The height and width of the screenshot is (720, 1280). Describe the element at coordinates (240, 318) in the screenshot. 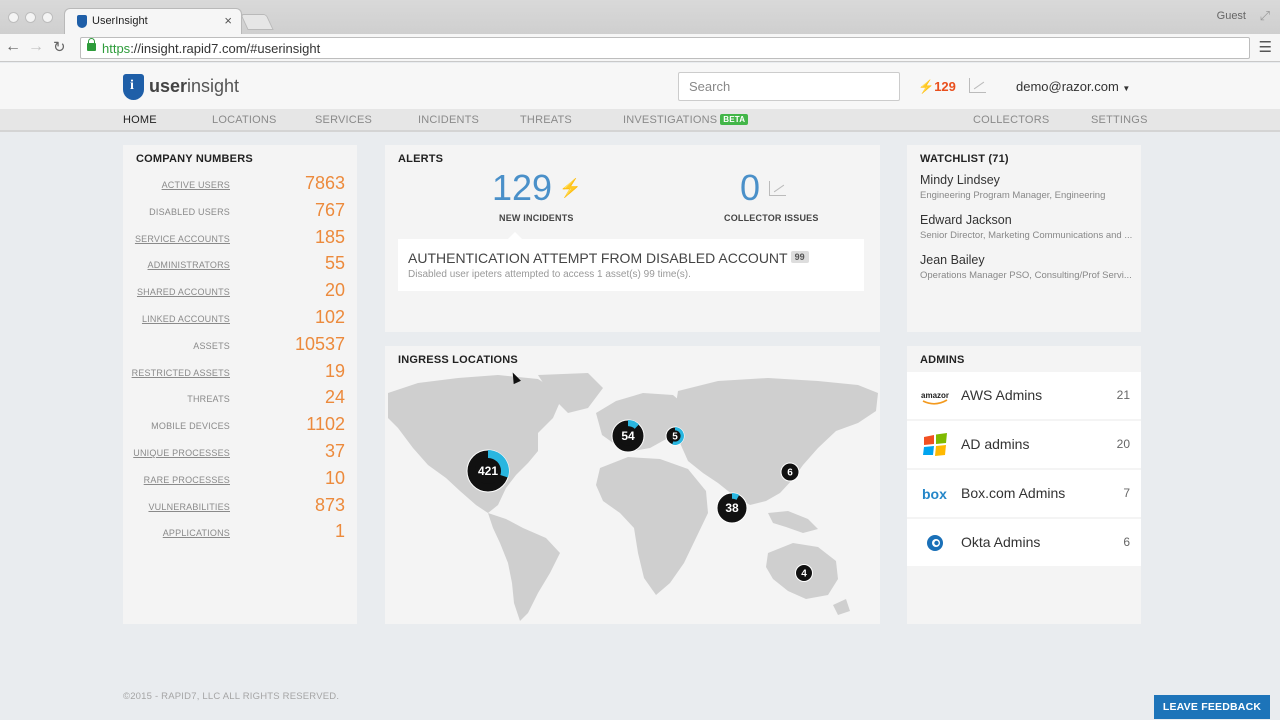

I see `company-number-row: LINKED ACCOUNTS 102` at that location.